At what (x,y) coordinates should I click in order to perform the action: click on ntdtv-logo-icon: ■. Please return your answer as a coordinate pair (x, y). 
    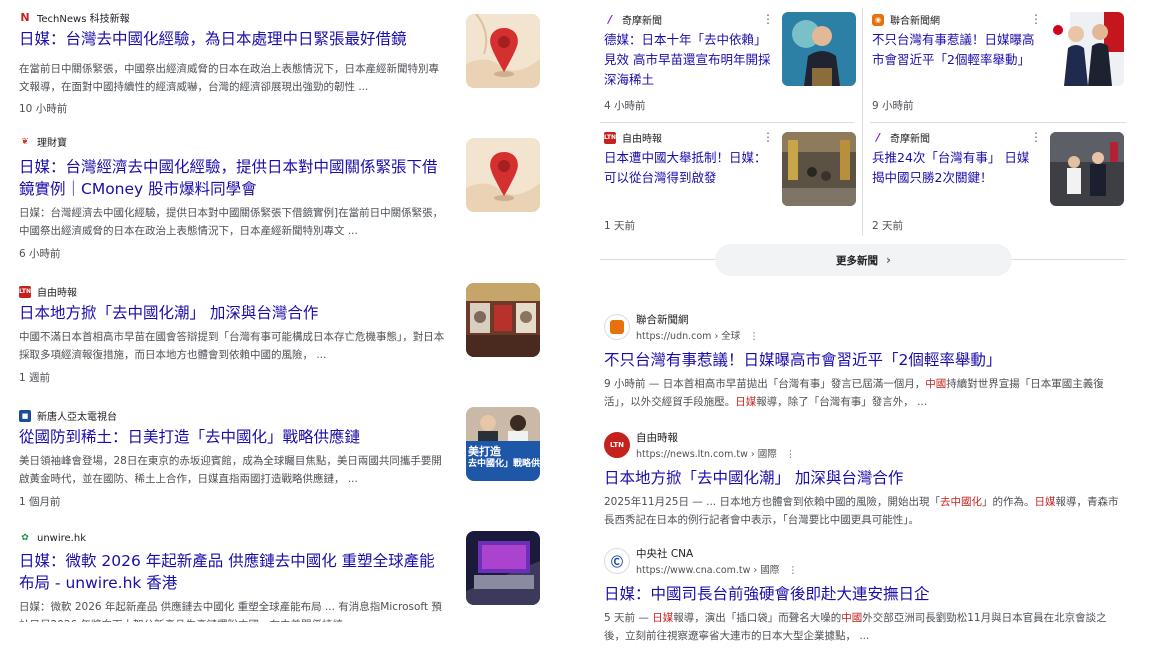
    Looking at the image, I should click on (25, 415).